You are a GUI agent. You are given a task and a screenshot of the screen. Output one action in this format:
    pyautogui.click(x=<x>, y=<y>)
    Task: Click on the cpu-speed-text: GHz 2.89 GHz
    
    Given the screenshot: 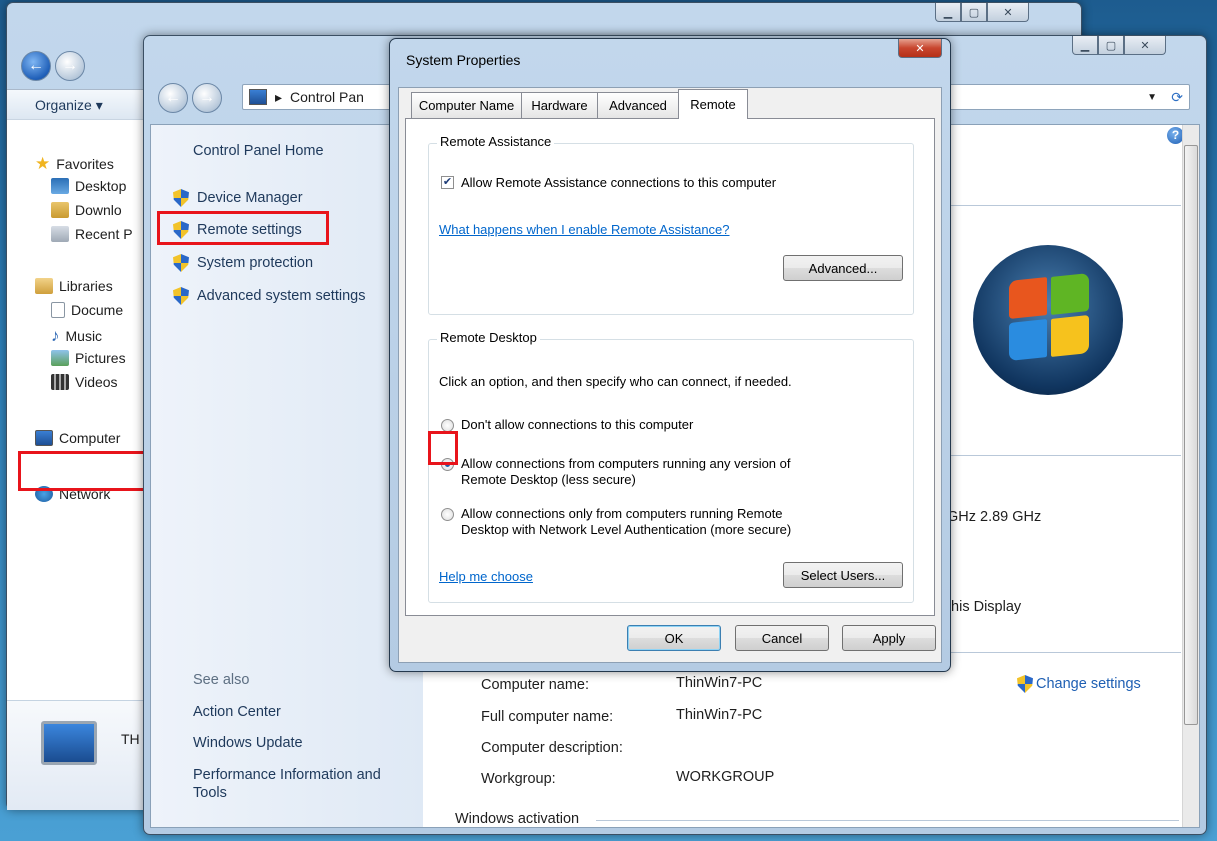 What is the action you would take?
    pyautogui.click(x=994, y=517)
    